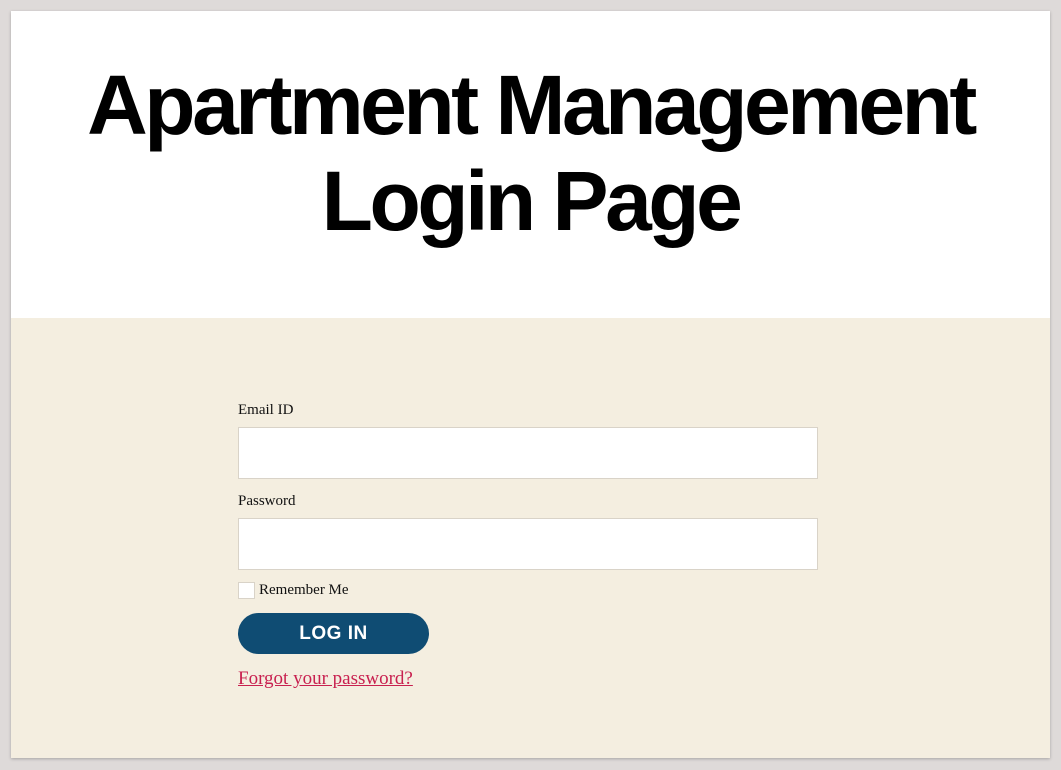 The height and width of the screenshot is (770, 1061). What do you see at coordinates (528, 453) in the screenshot?
I see `email-input` at bounding box center [528, 453].